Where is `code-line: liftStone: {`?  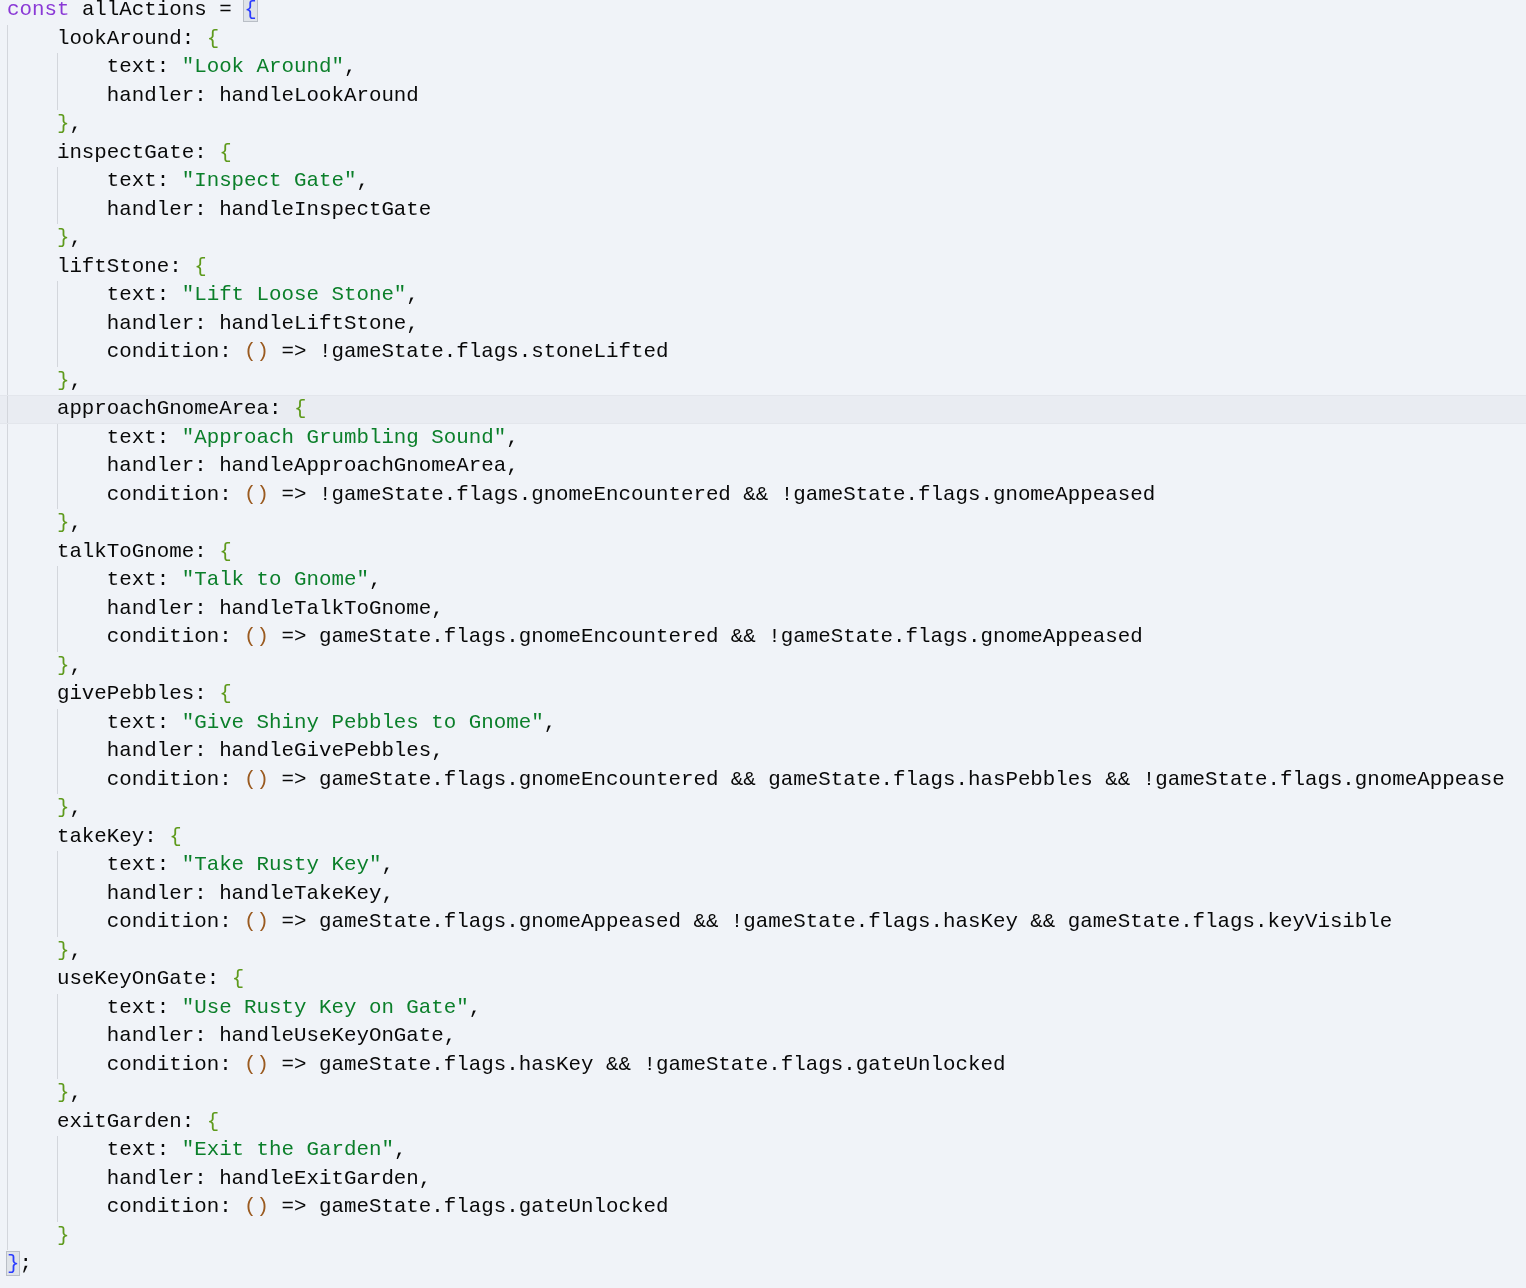 code-line: liftStone: { is located at coordinates (131, 266).